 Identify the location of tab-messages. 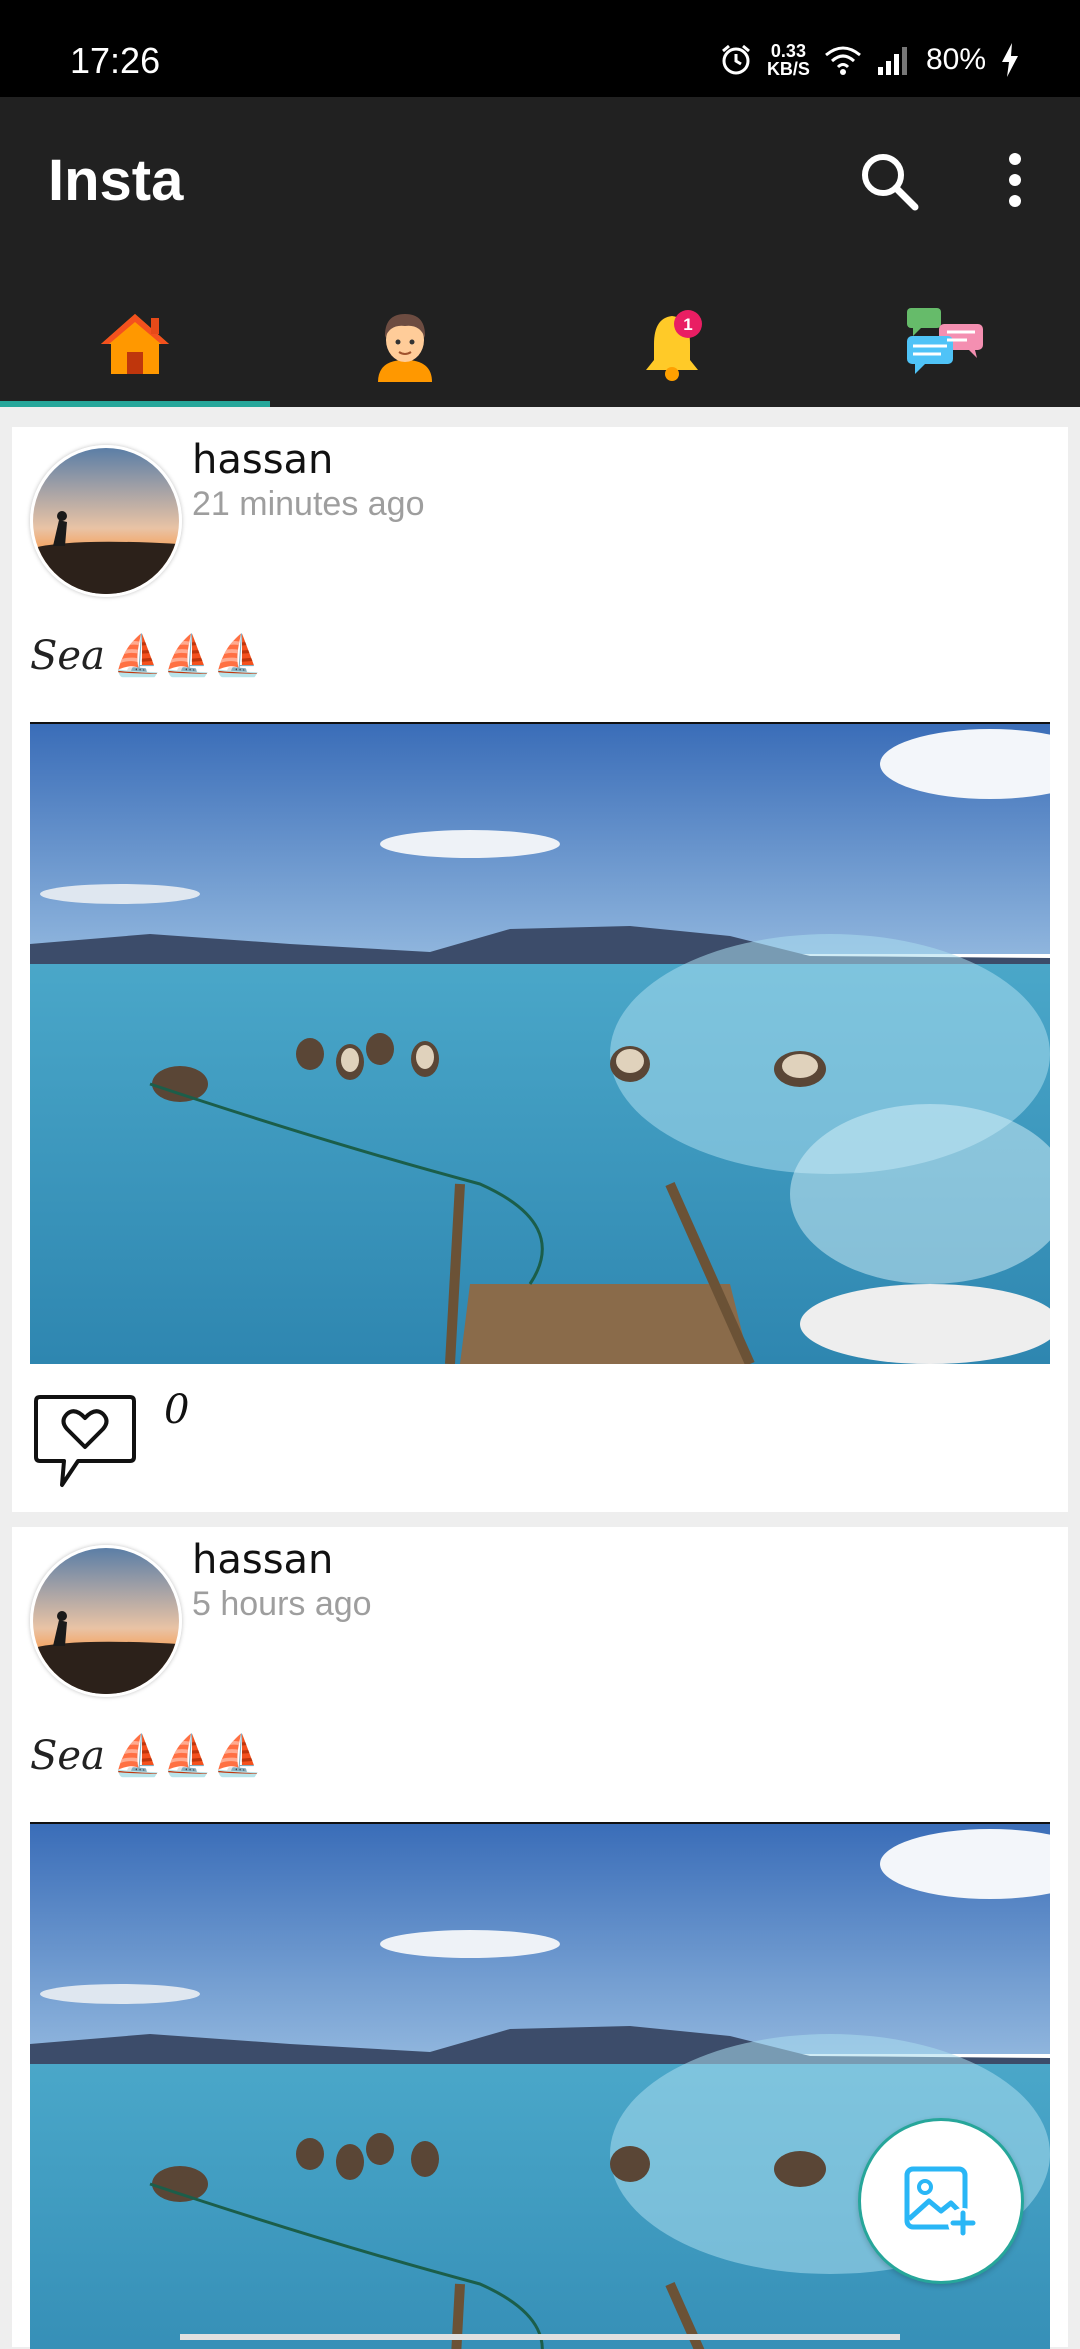
(945, 344).